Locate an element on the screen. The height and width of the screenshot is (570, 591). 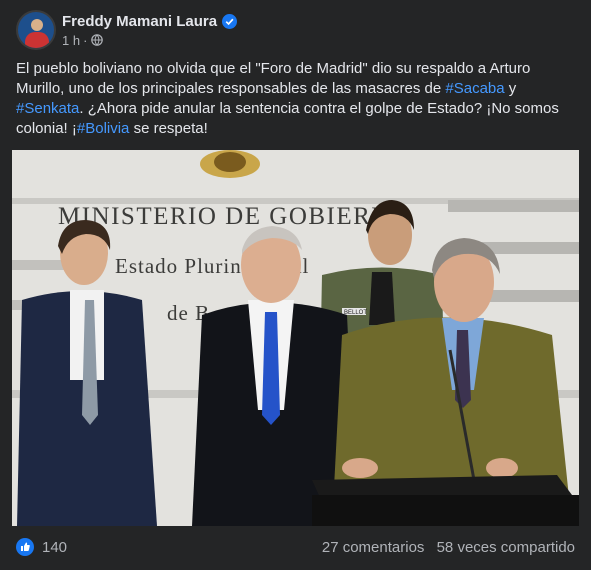
comments-count: 27 comentarios is located at coordinates (373, 547).